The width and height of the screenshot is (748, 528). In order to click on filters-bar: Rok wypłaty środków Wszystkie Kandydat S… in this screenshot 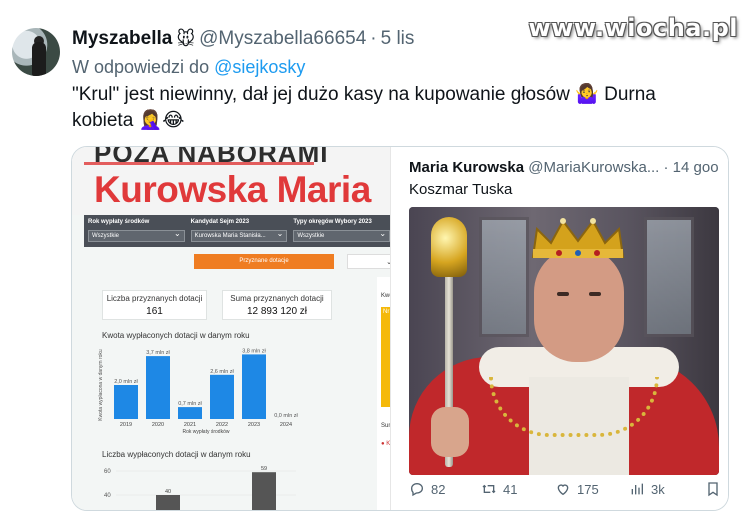, I will do `click(239, 231)`.